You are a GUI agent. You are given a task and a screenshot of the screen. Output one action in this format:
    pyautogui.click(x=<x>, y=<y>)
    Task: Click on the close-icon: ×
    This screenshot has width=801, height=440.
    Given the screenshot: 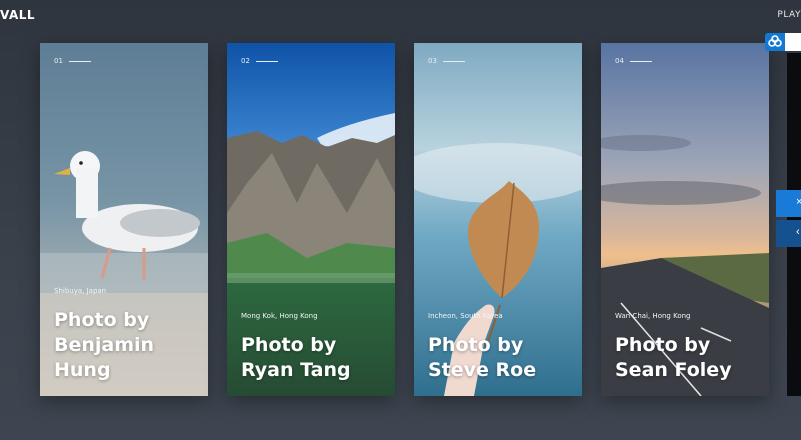 What is the action you would take?
    pyautogui.click(x=798, y=202)
    